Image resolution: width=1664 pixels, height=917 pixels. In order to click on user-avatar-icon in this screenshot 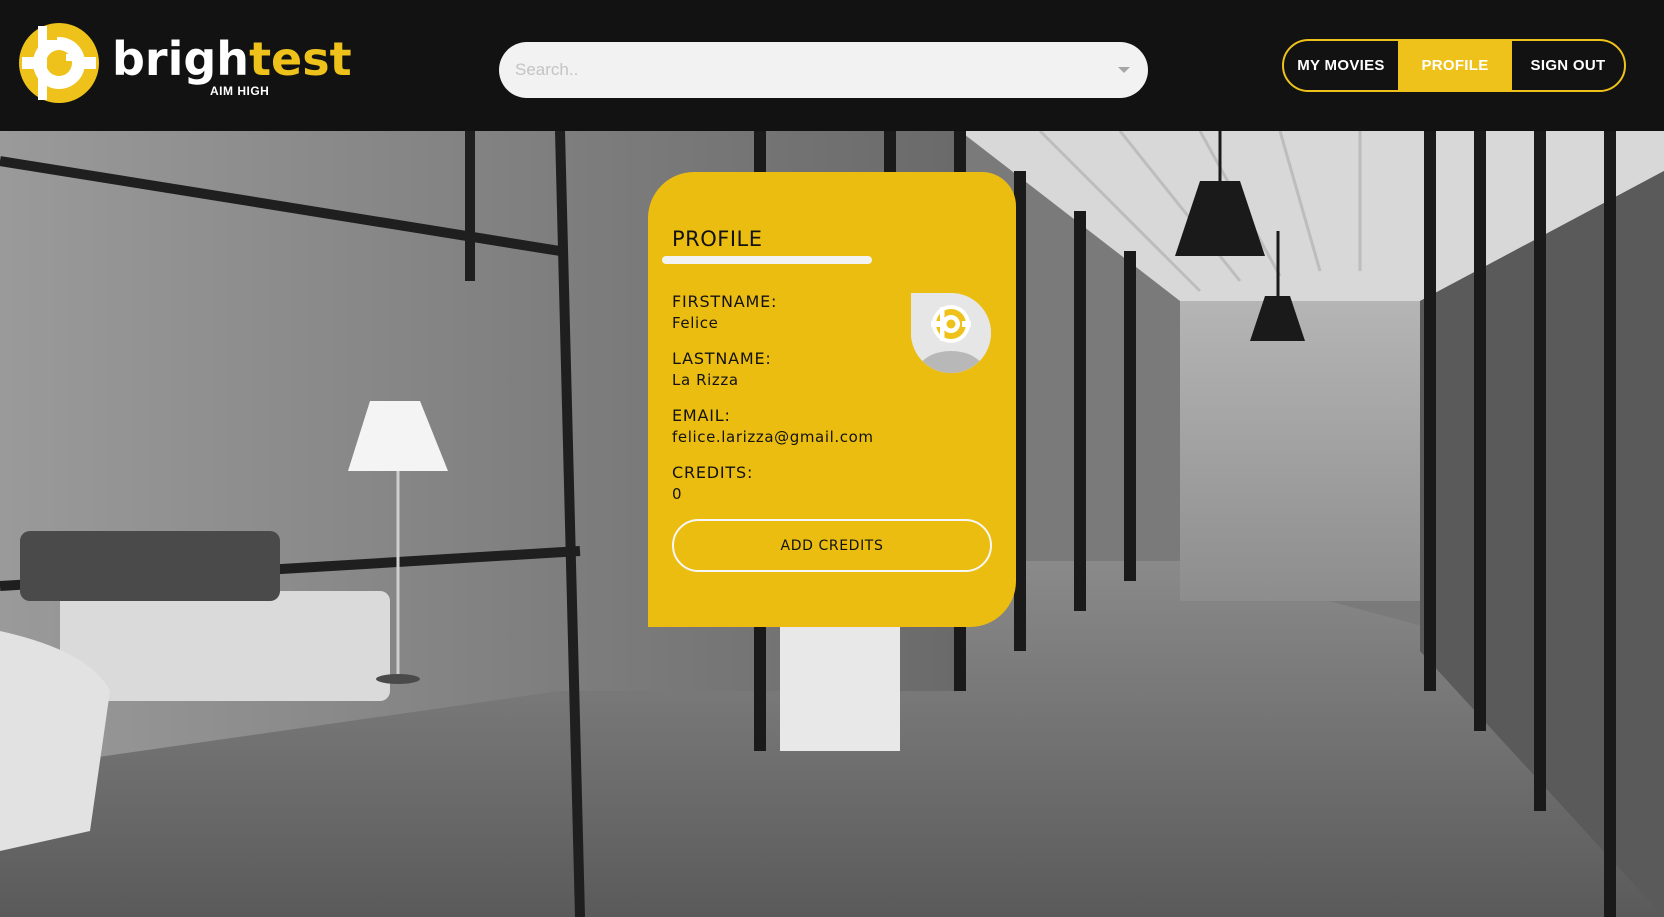, I will do `click(951, 333)`.